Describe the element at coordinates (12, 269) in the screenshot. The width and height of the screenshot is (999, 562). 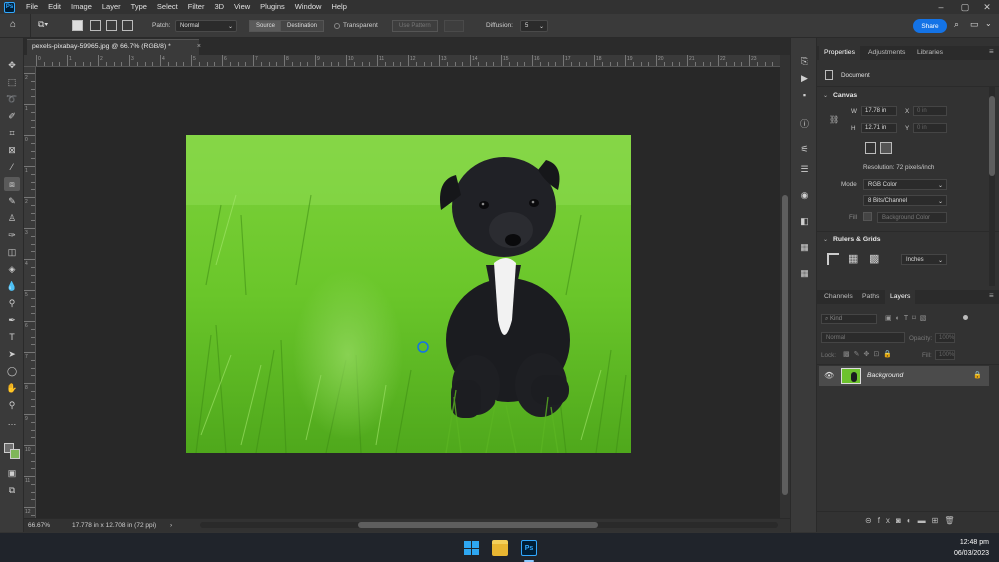
I see `paint-bucket-tool-icon: ◈` at that location.